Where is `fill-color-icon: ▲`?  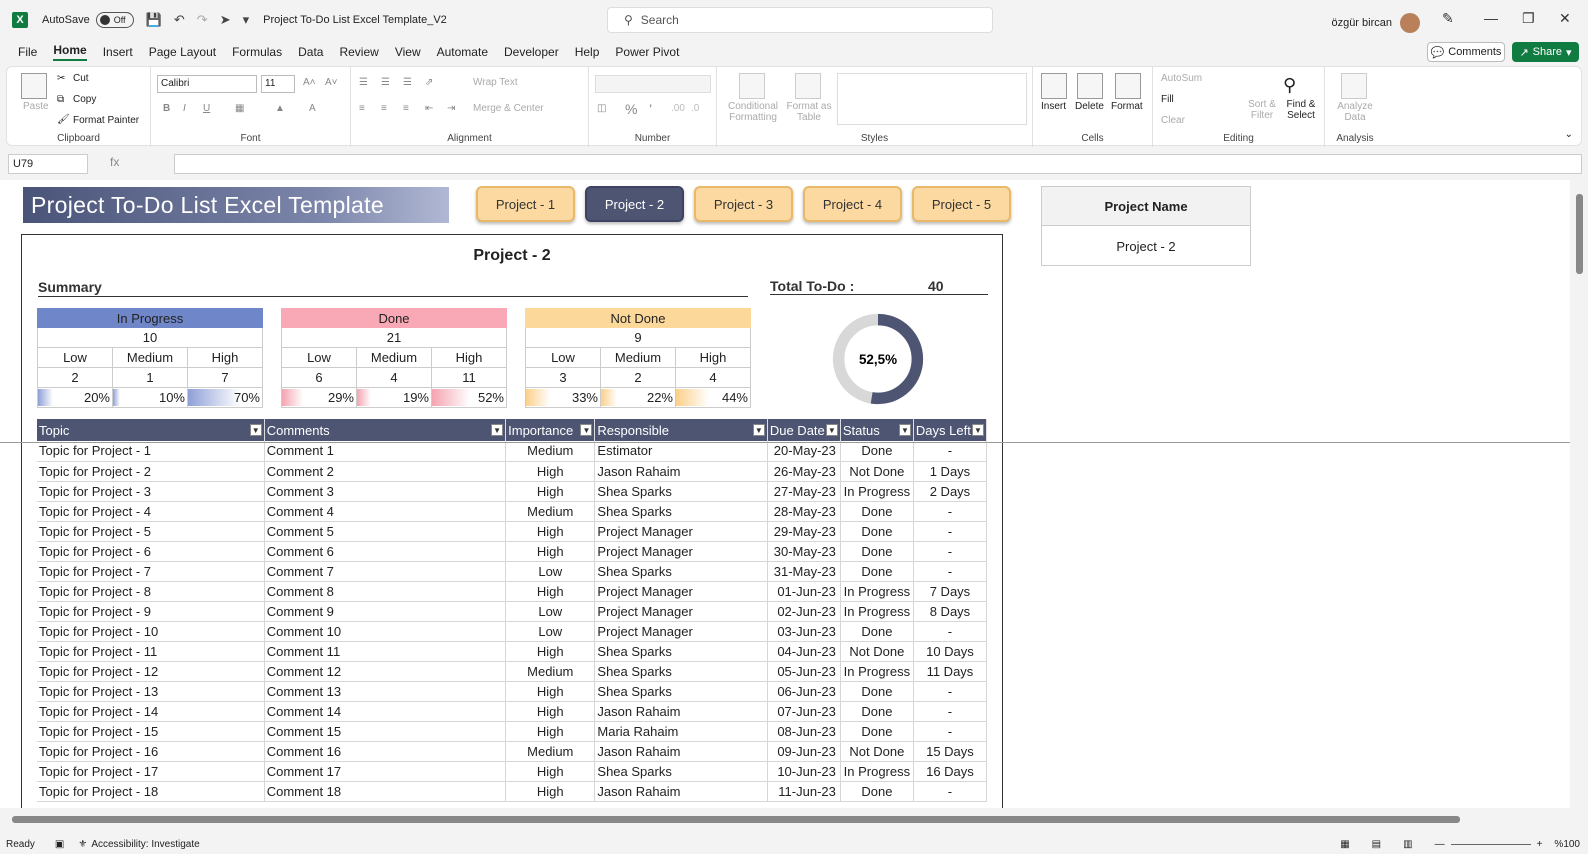 fill-color-icon: ▲ is located at coordinates (280, 108).